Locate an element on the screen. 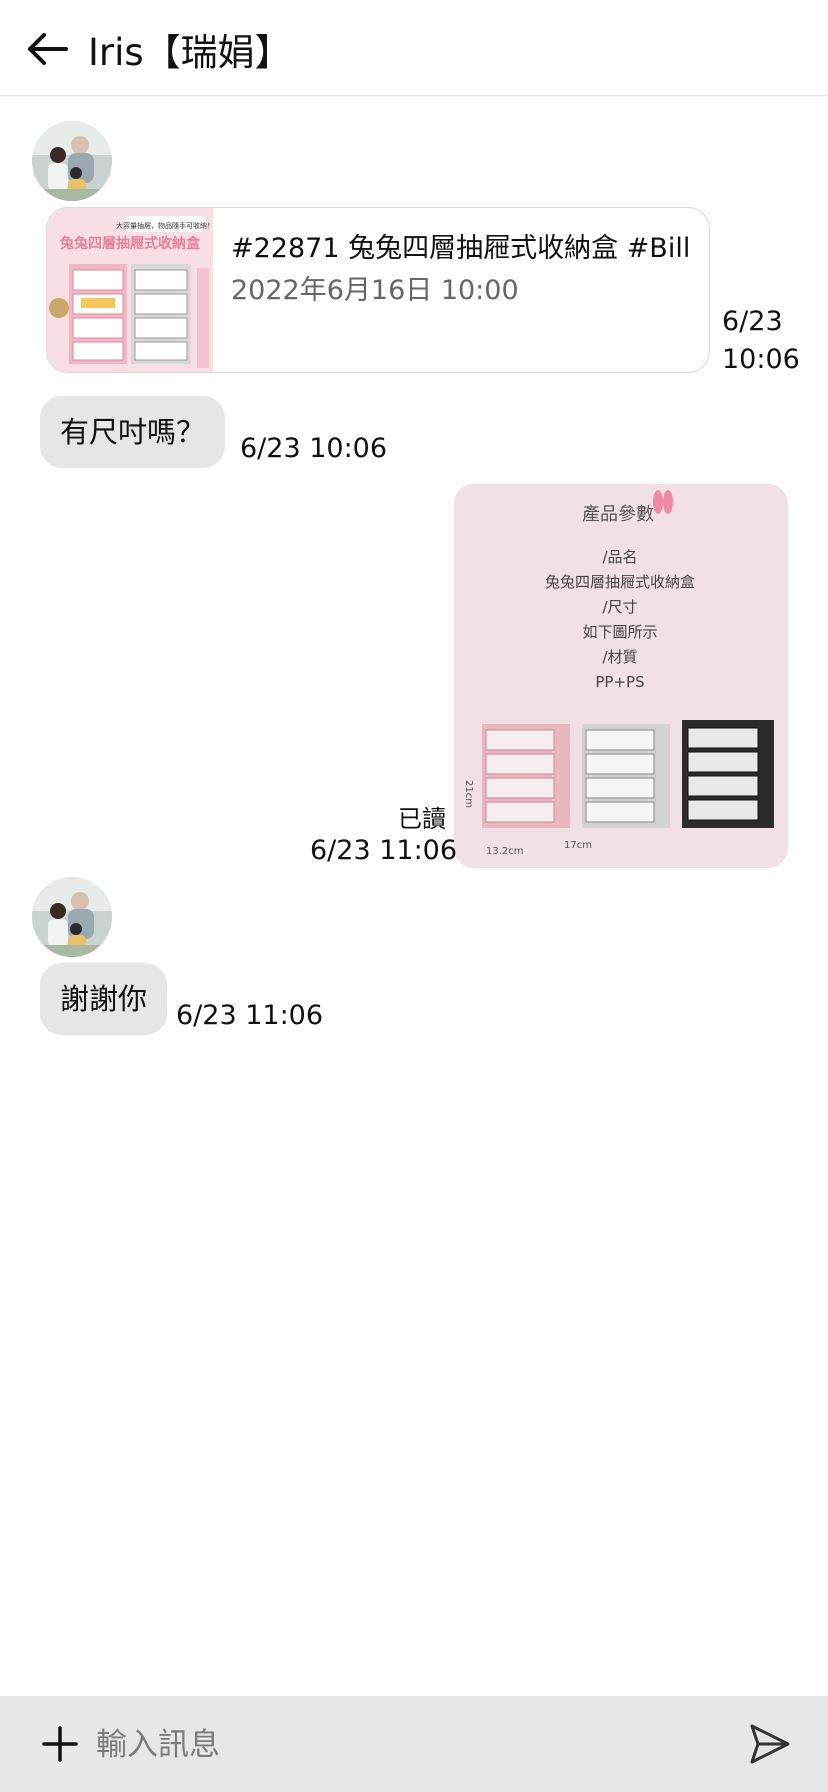 The image size is (828, 1792). product-thumbnail: 大容量抽屜，物品隨手可收納！ 兔兔四層抽屜式收納盒 is located at coordinates (130, 290).